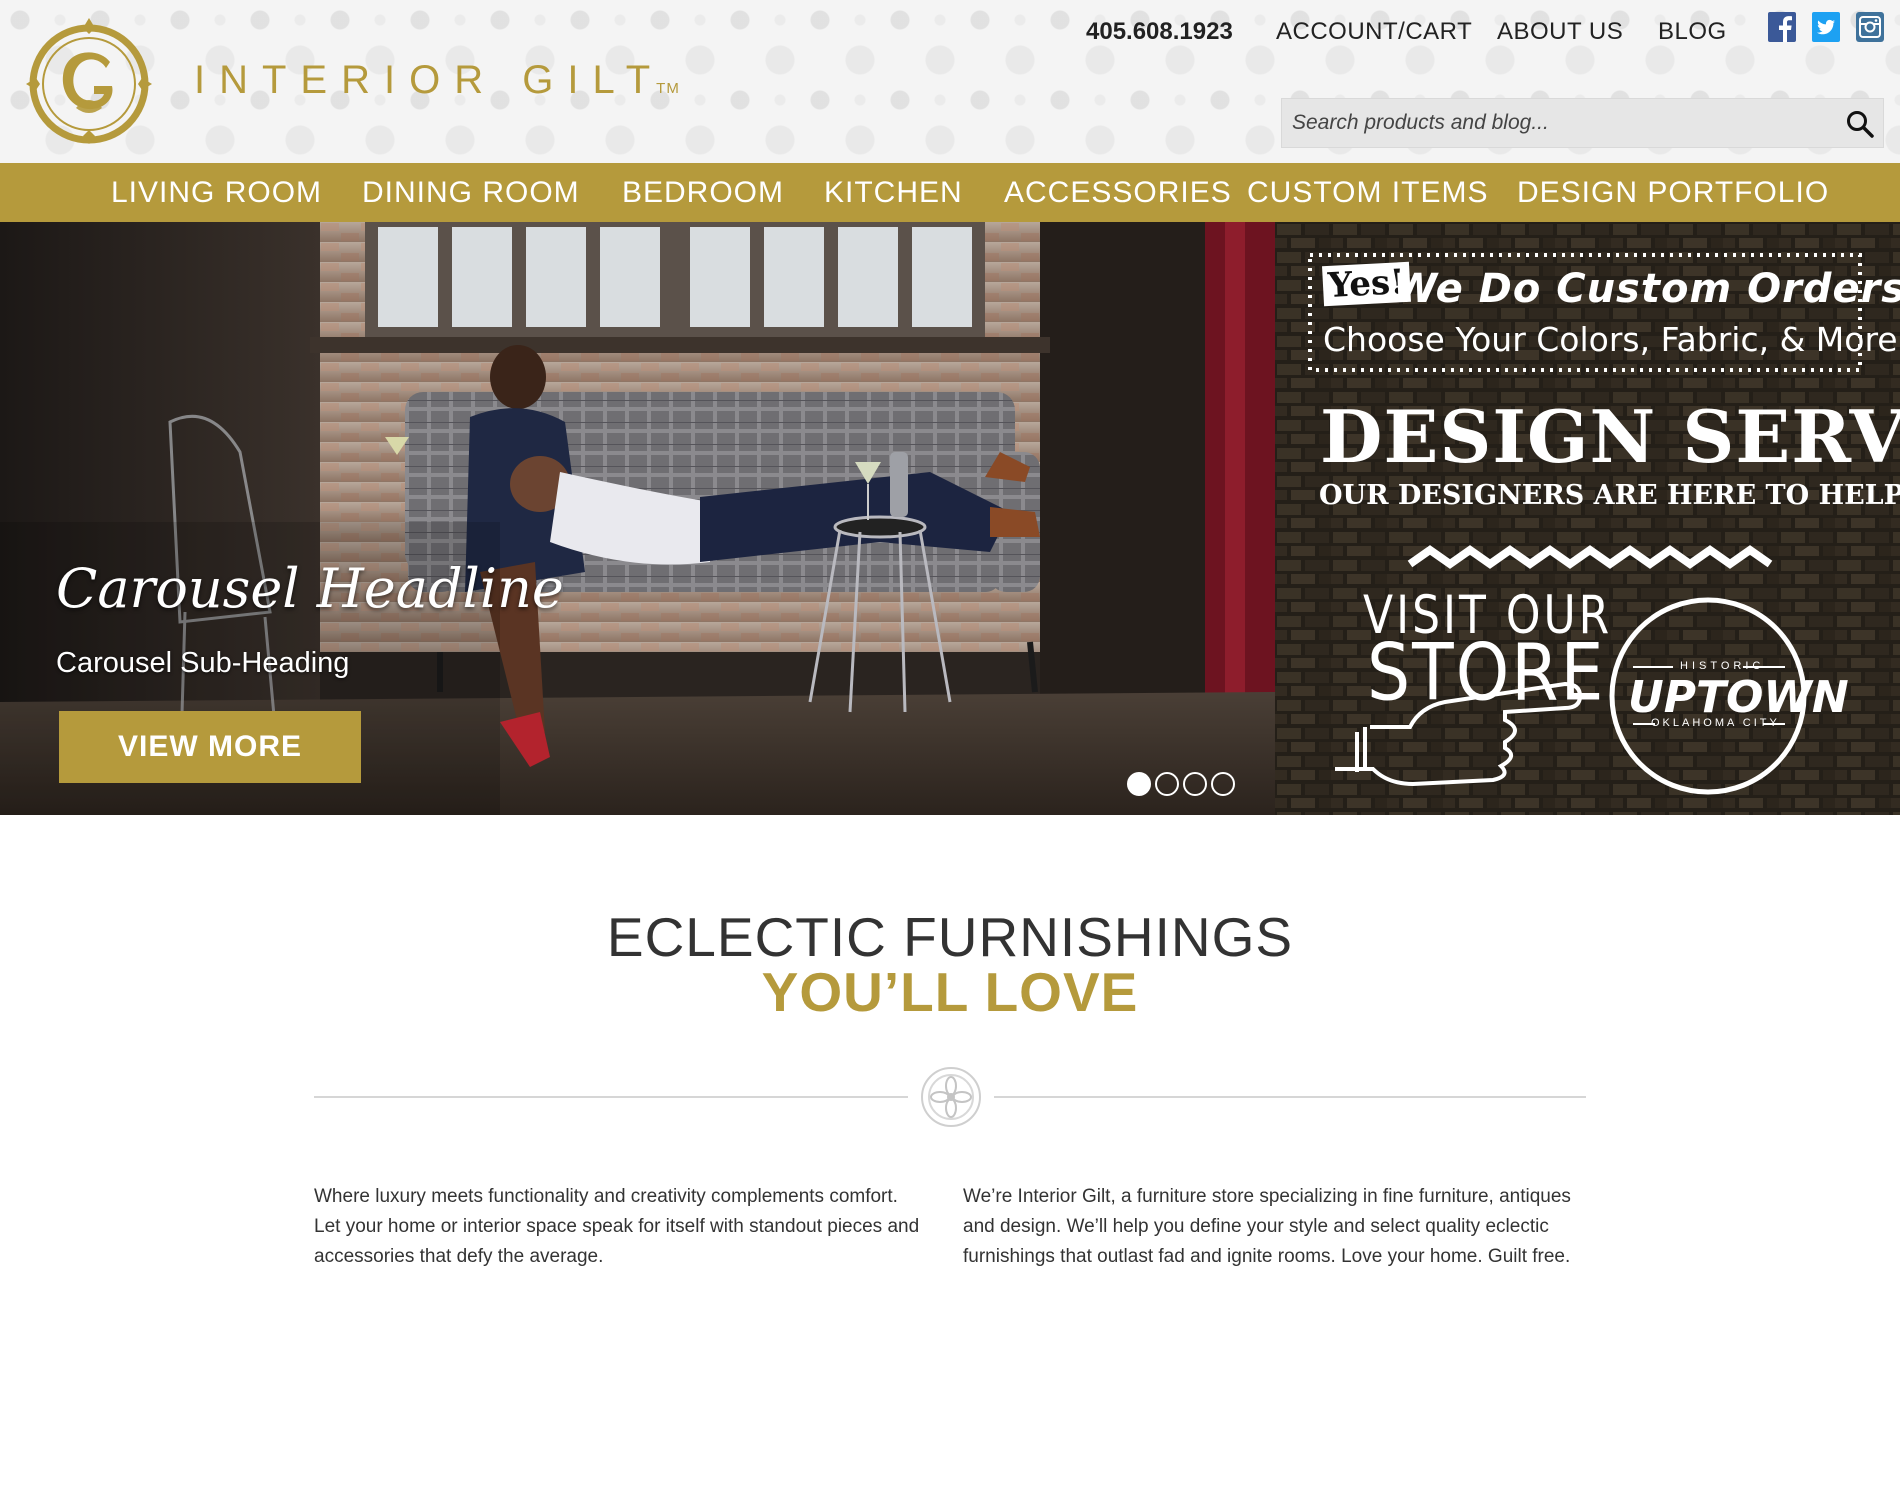 This screenshot has height=1500, width=1900. I want to click on view-more-button: VIEW MORE, so click(210, 747).